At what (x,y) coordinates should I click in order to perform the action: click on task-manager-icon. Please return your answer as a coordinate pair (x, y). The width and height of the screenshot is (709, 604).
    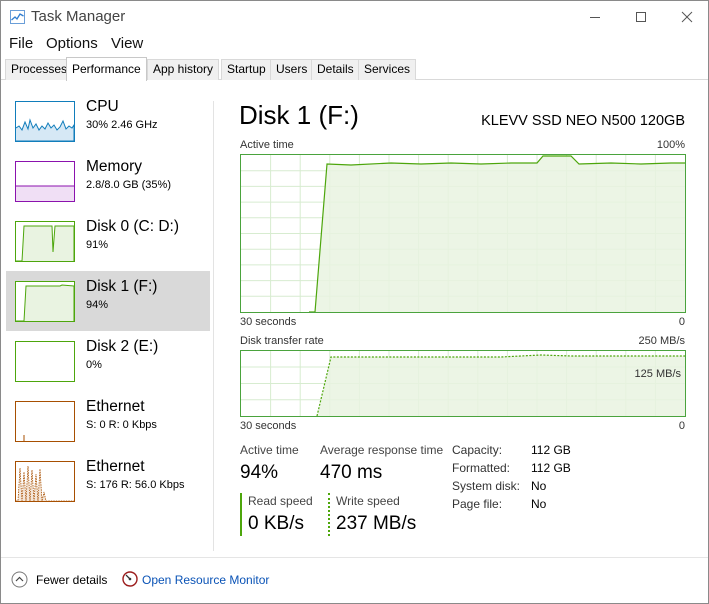
    Looking at the image, I should click on (17, 17).